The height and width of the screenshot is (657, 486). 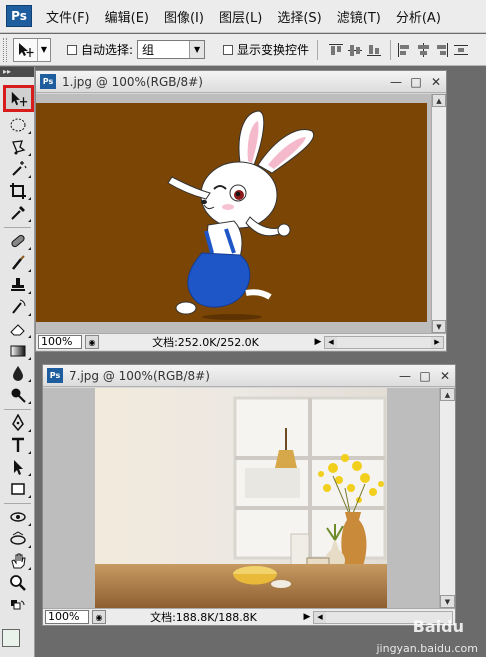 I want to click on document-titlebar: Ps 1.jpg @ 100%(RGB/8#) — □ ✕, so click(x=241, y=82).